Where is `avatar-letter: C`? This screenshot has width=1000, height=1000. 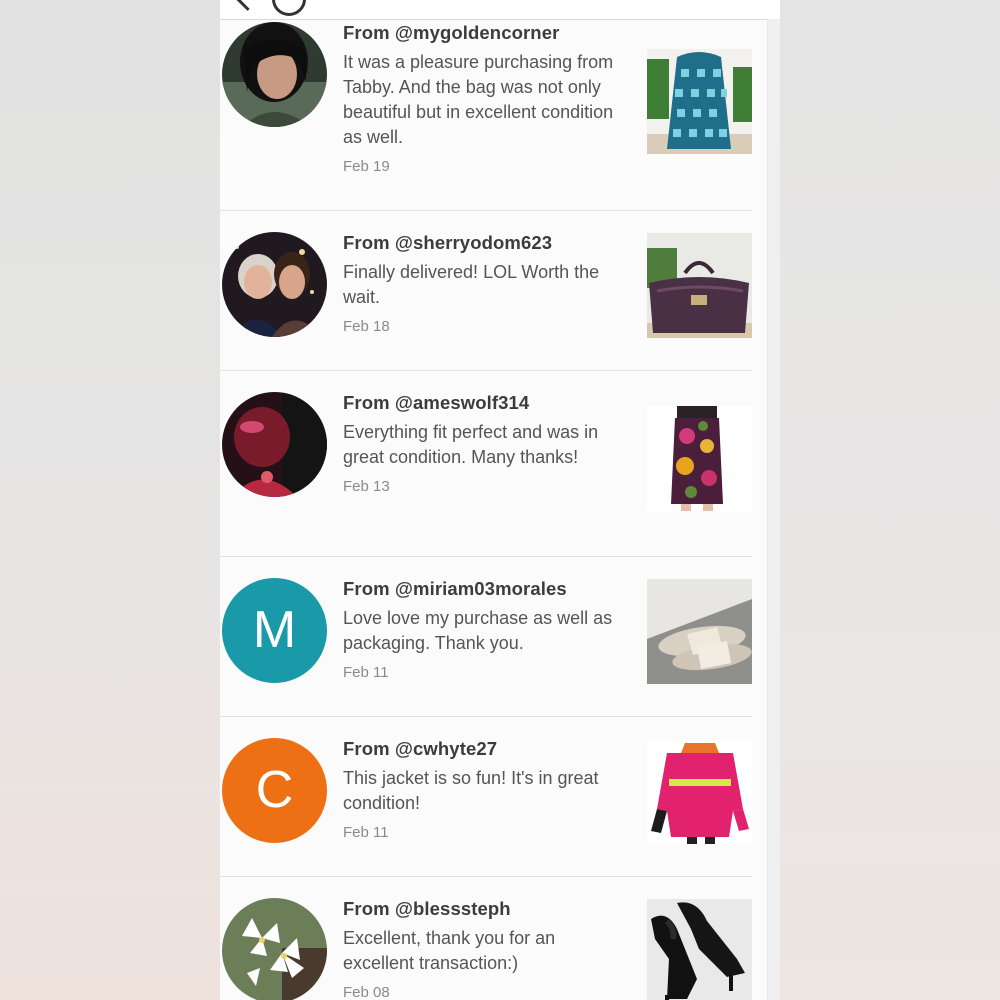
avatar-letter: C is located at coordinates (274, 790).